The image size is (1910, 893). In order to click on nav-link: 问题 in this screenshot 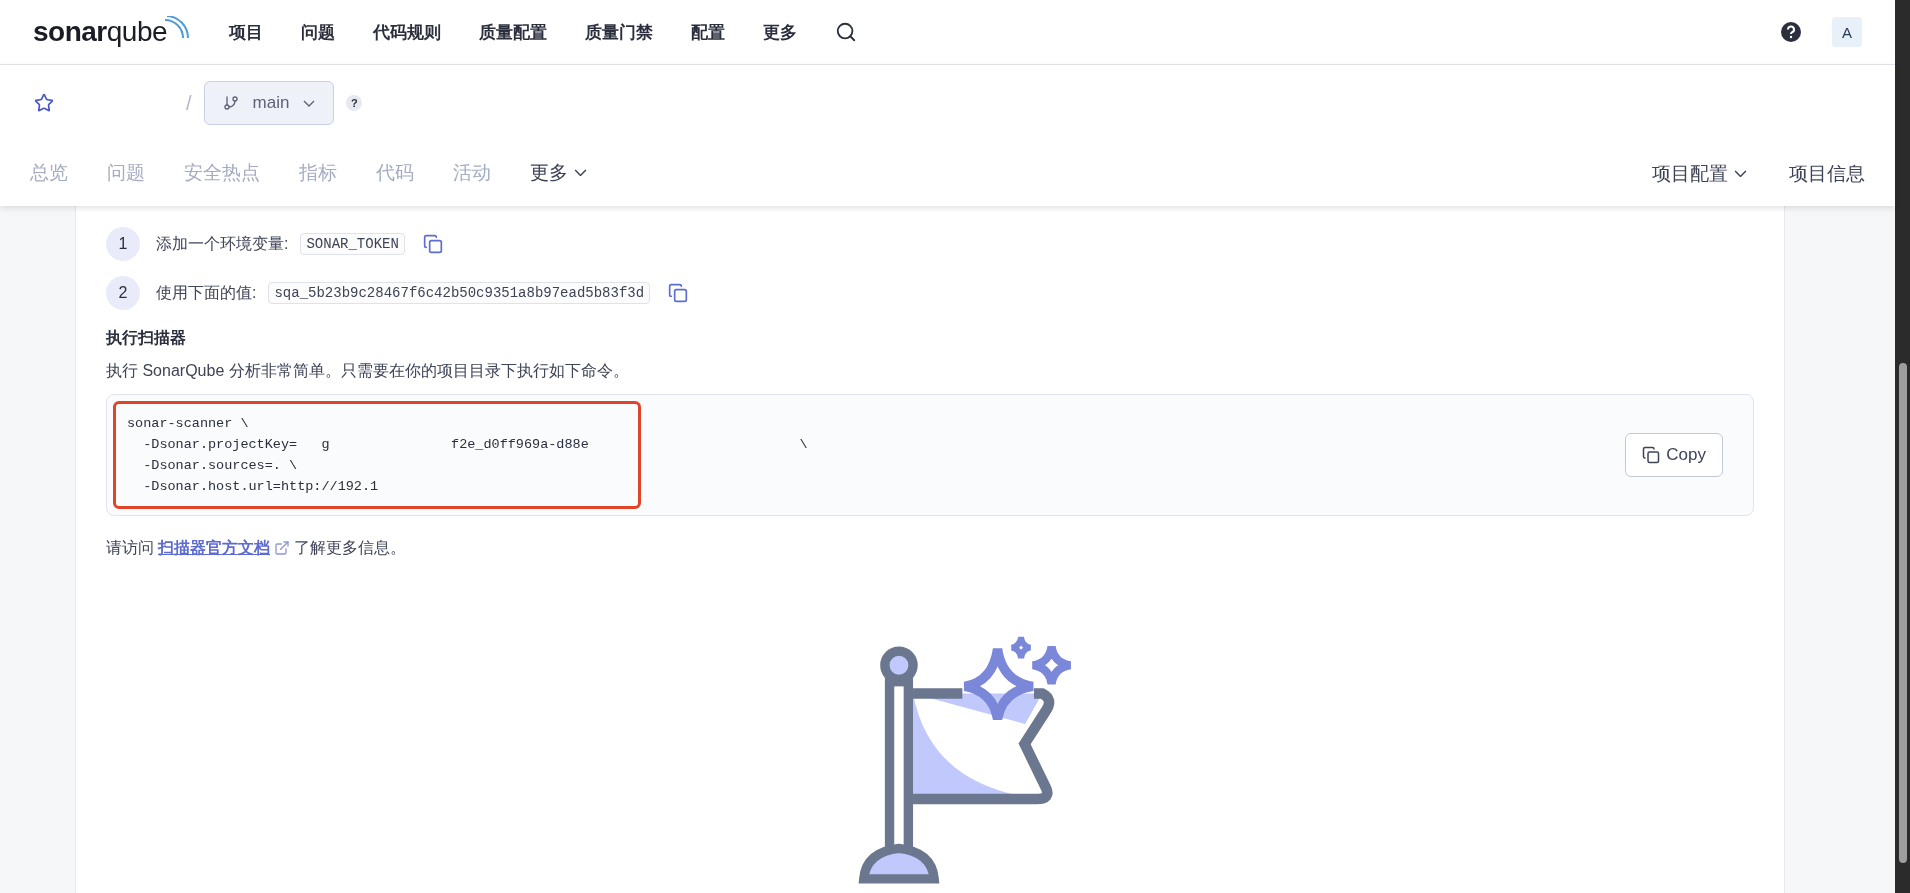, I will do `click(318, 32)`.